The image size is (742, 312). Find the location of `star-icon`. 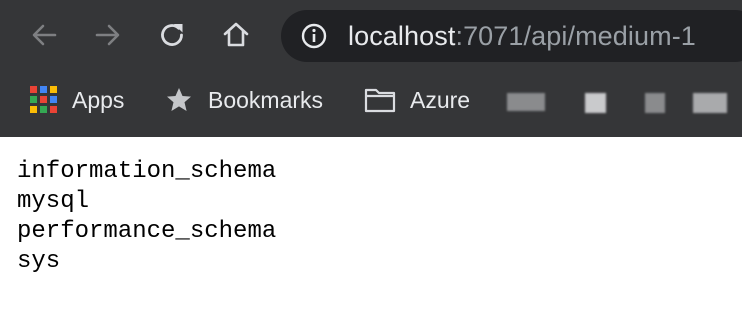

star-icon is located at coordinates (179, 99).